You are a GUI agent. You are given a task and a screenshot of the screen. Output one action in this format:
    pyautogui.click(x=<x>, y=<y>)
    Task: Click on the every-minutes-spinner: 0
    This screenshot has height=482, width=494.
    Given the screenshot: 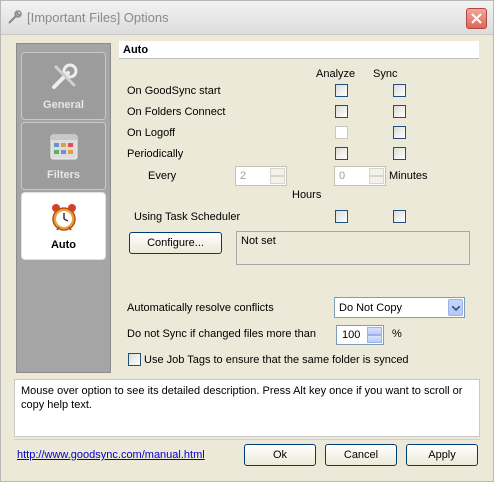 What is the action you would take?
    pyautogui.click(x=360, y=176)
    